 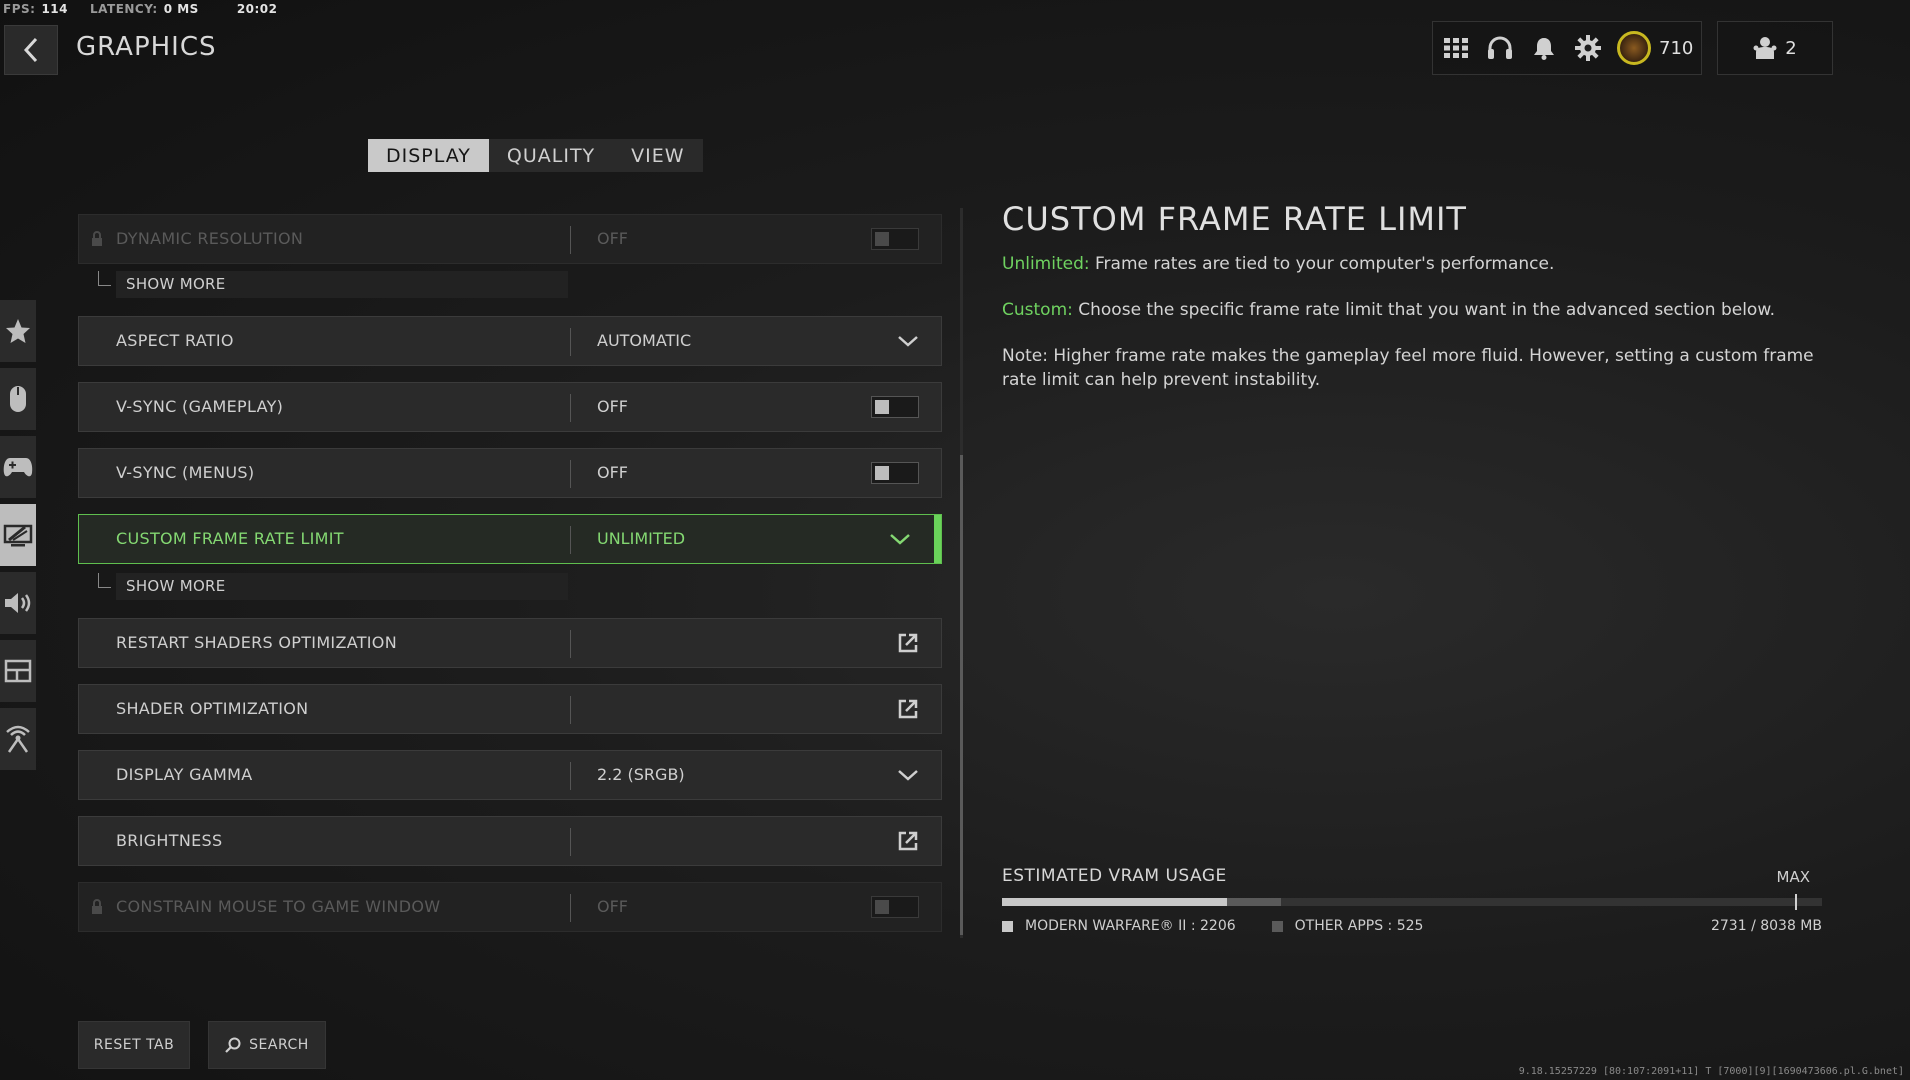 What do you see at coordinates (1766, 926) in the screenshot?
I see `vram-total: 2731 / 8038 MB` at bounding box center [1766, 926].